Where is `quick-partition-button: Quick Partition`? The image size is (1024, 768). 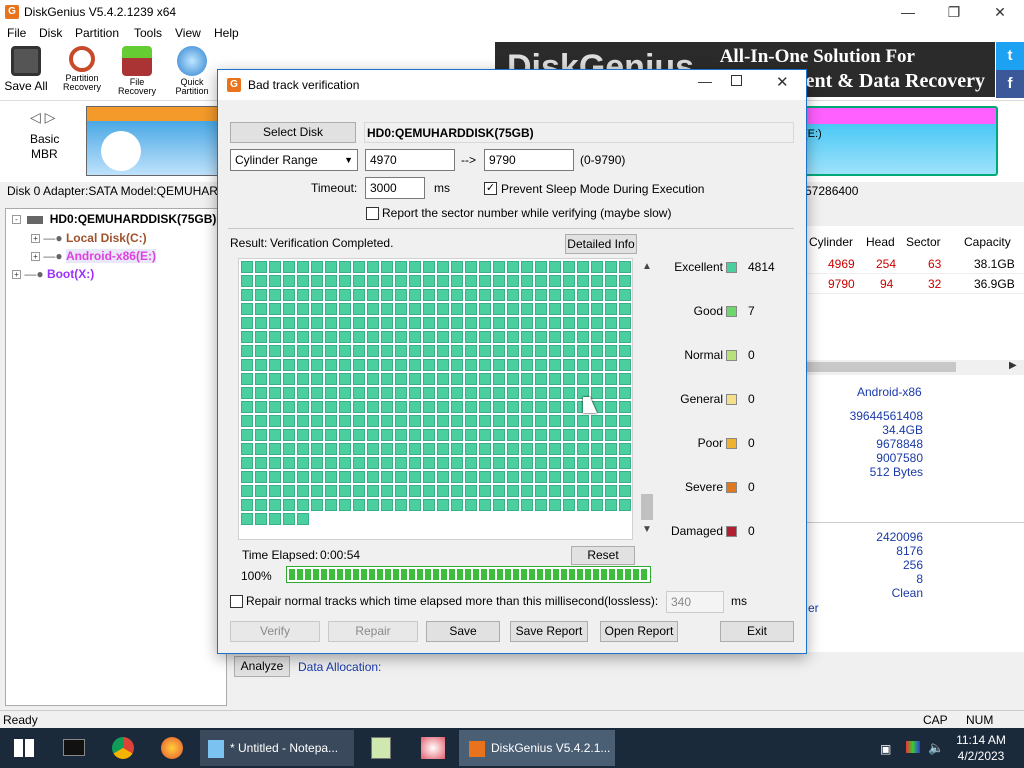
quick-partition-button: Quick Partition is located at coordinates (192, 71).